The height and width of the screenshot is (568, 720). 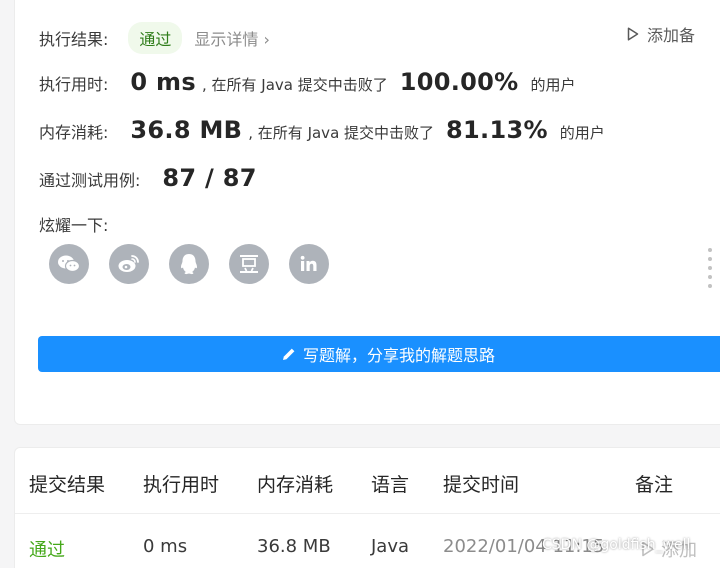 I want to click on table-header: 提交结果 执行用时 内存消耗 语言 提交时间 备注, so click(x=367, y=481).